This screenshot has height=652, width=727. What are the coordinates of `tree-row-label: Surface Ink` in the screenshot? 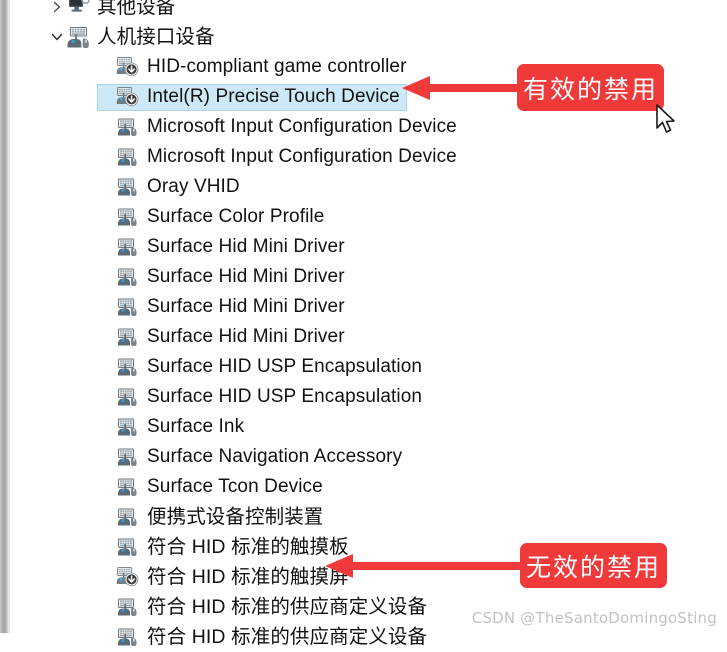 It's located at (196, 426).